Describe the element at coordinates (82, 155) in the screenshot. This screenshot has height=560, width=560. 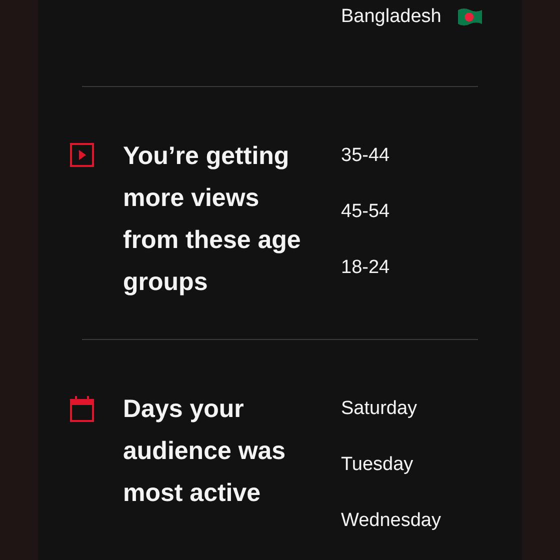
I see `play-icon` at that location.